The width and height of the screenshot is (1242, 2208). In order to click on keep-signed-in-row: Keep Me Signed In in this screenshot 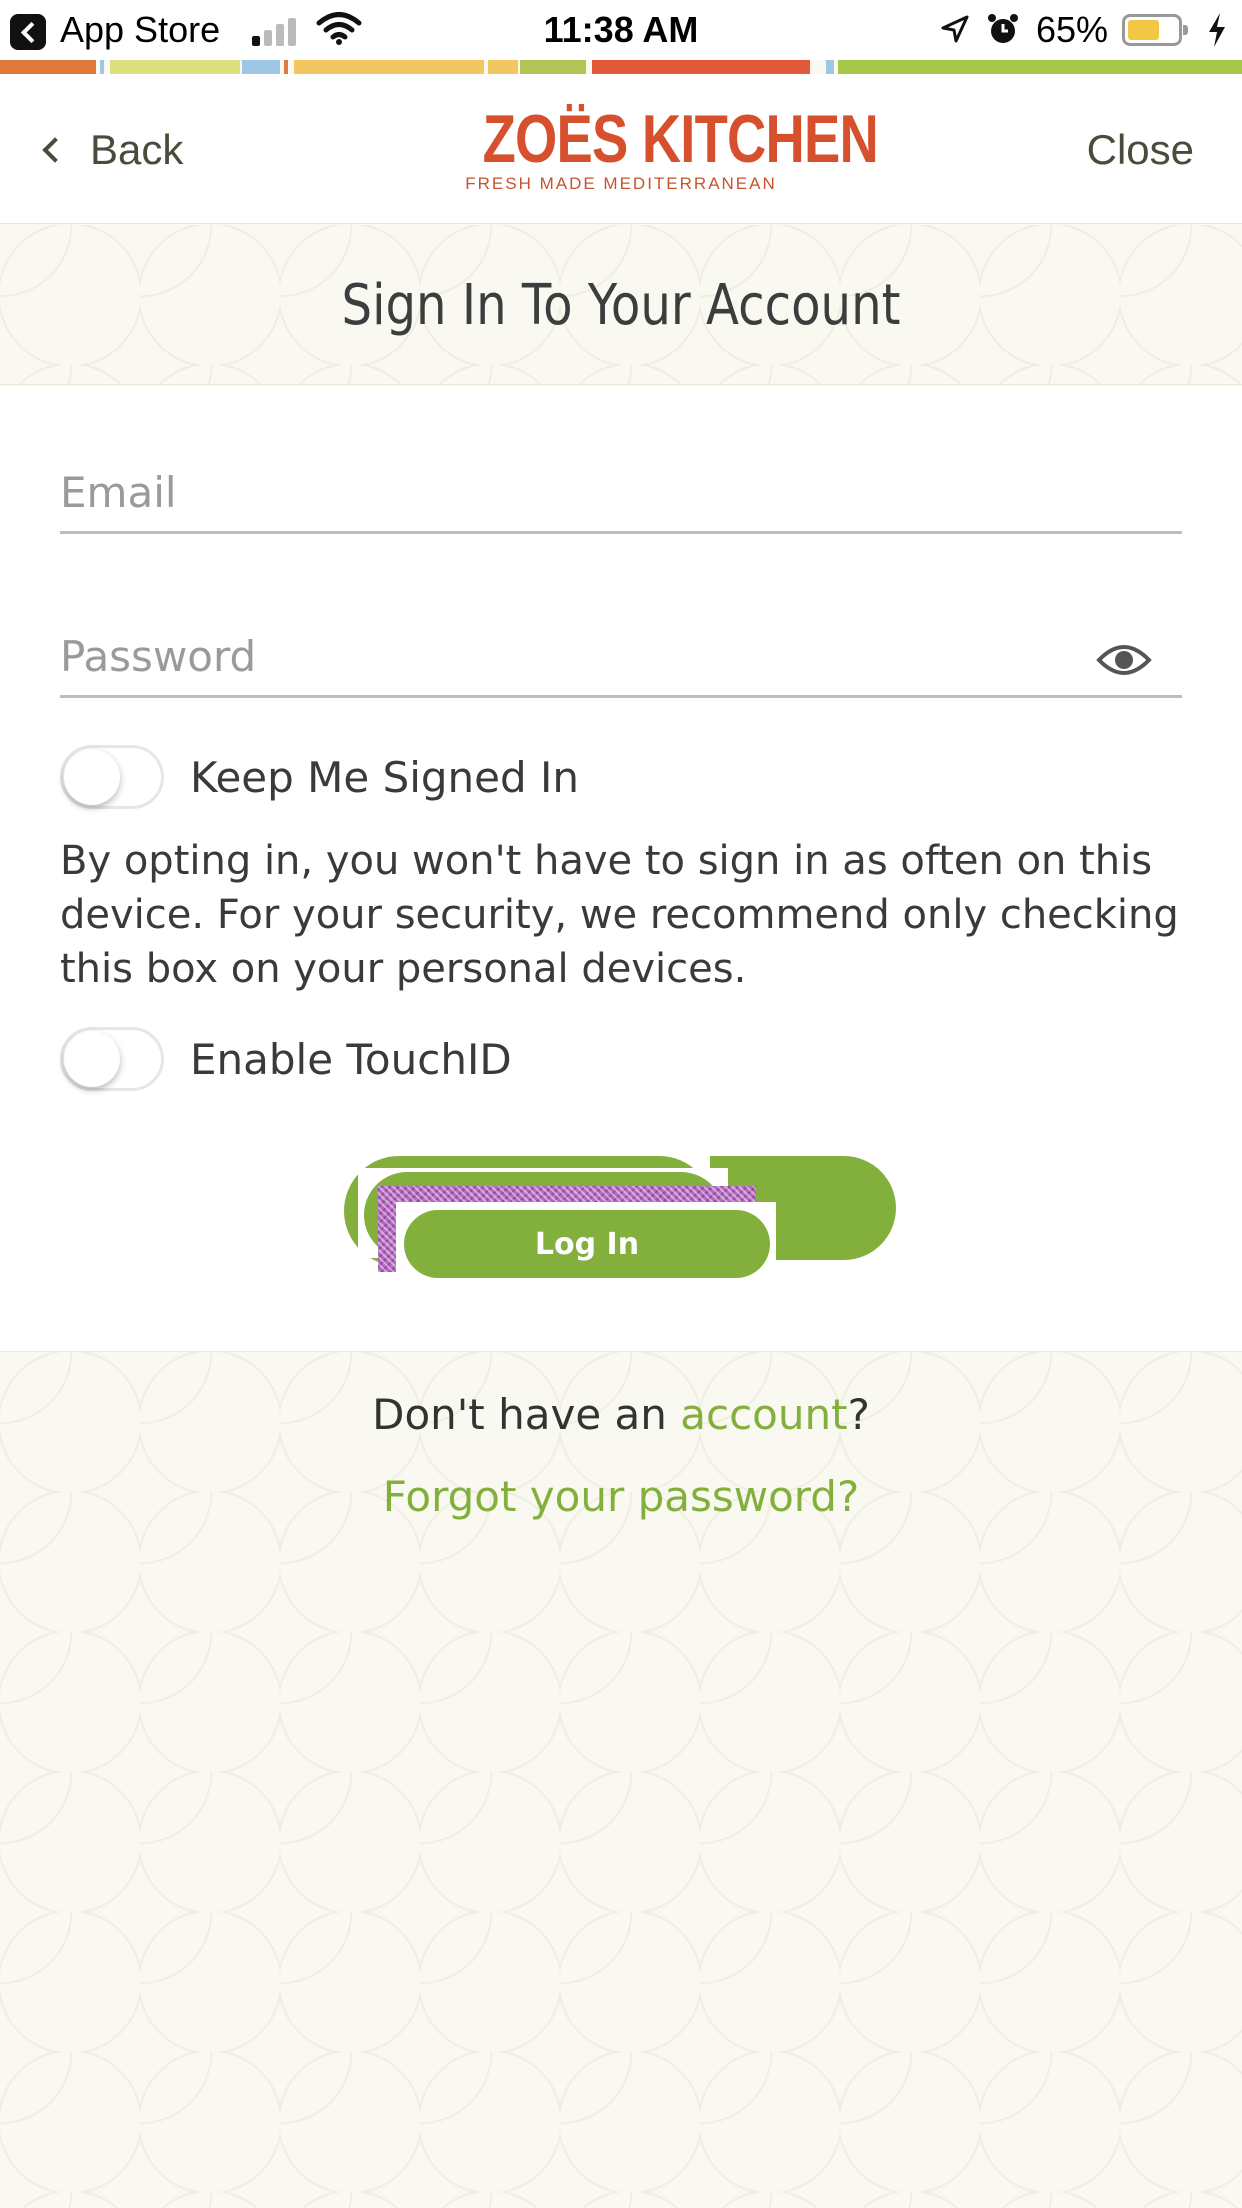, I will do `click(319, 777)`.